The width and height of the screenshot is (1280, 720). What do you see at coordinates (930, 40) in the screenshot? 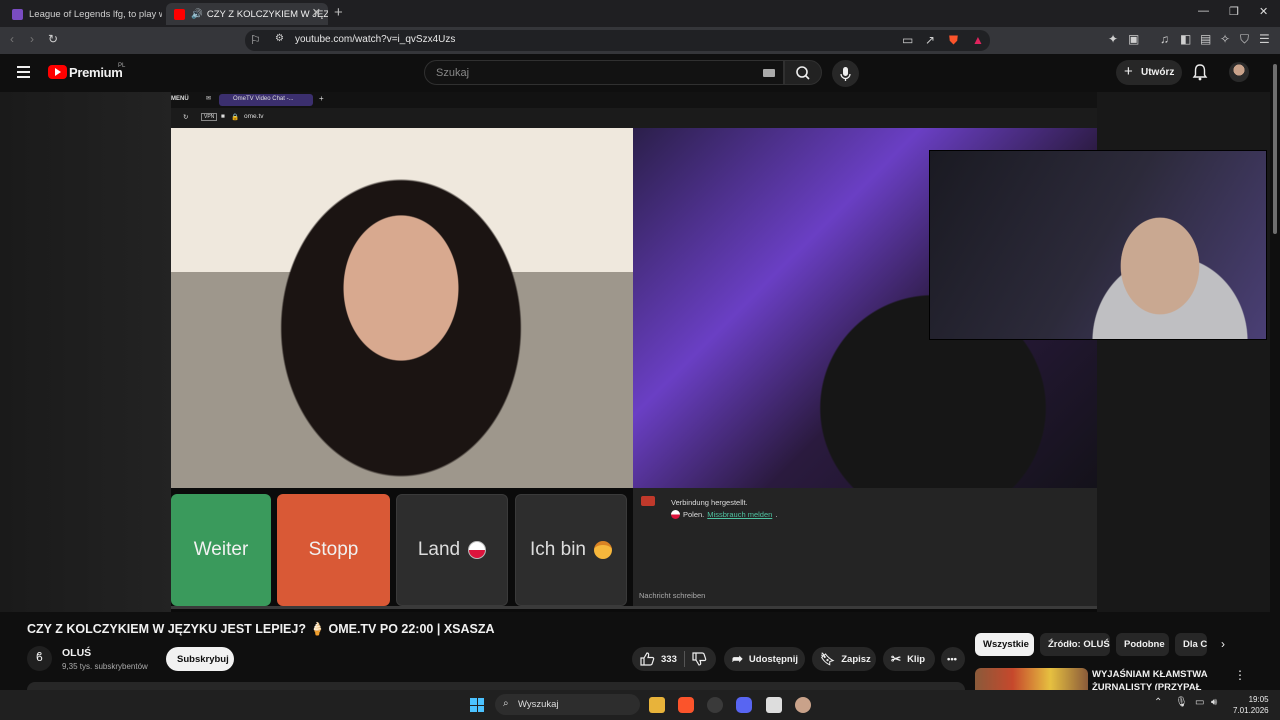
I see `share-icon: ↗` at bounding box center [930, 40].